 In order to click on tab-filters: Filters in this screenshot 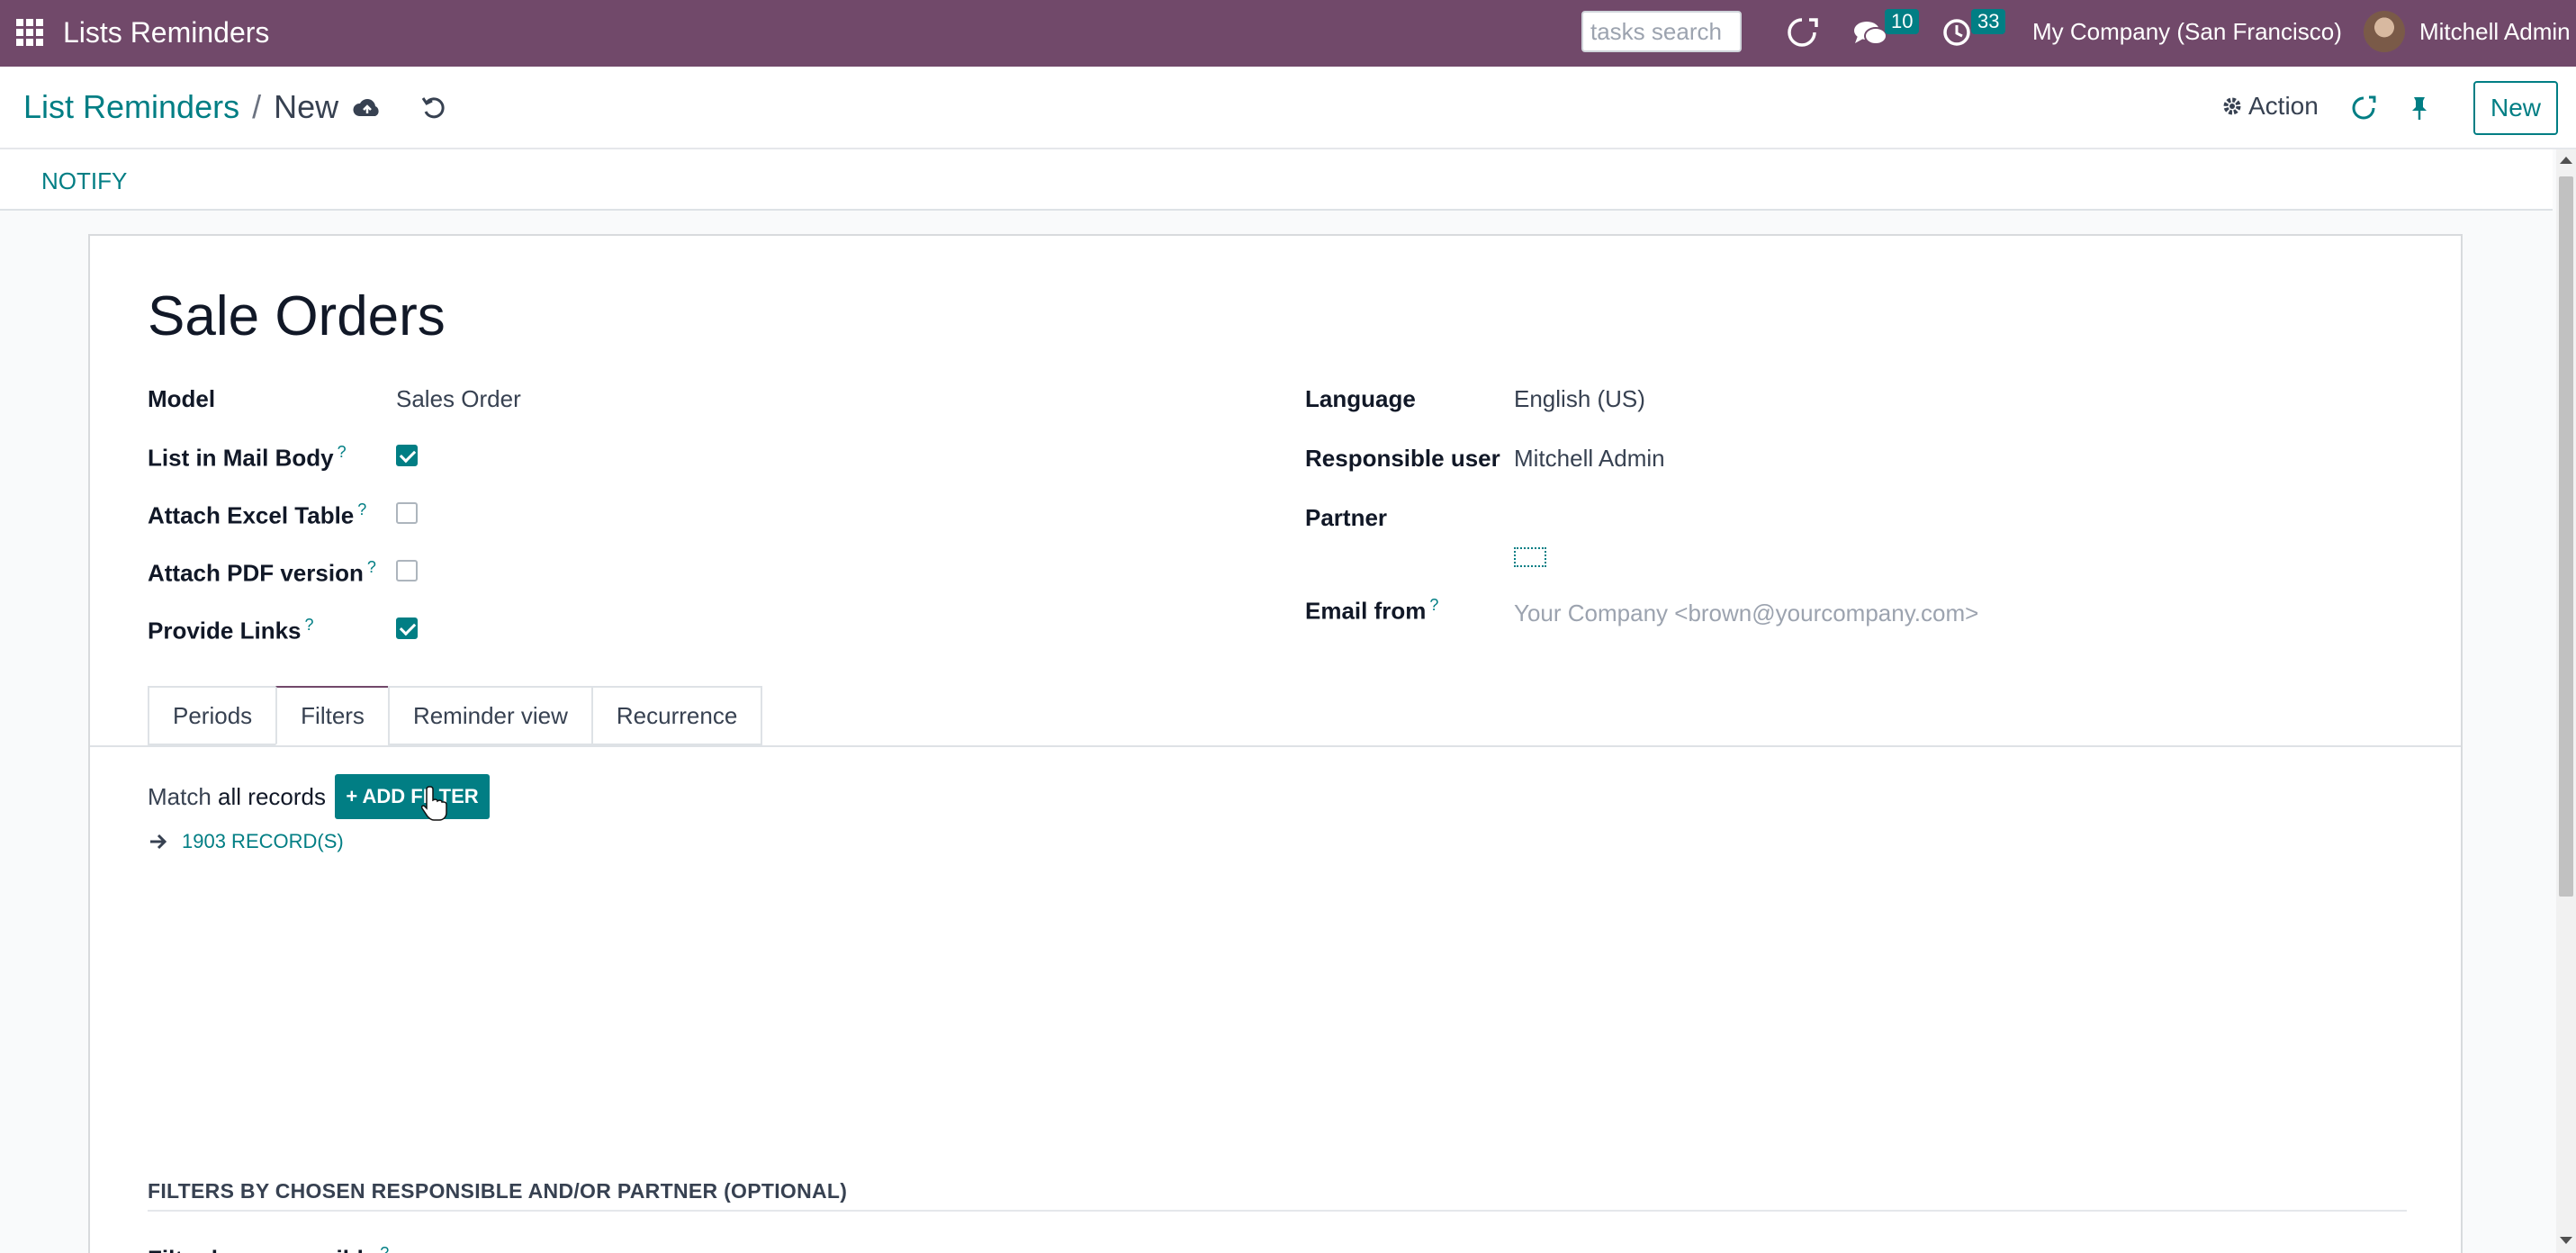, I will do `click(331, 716)`.